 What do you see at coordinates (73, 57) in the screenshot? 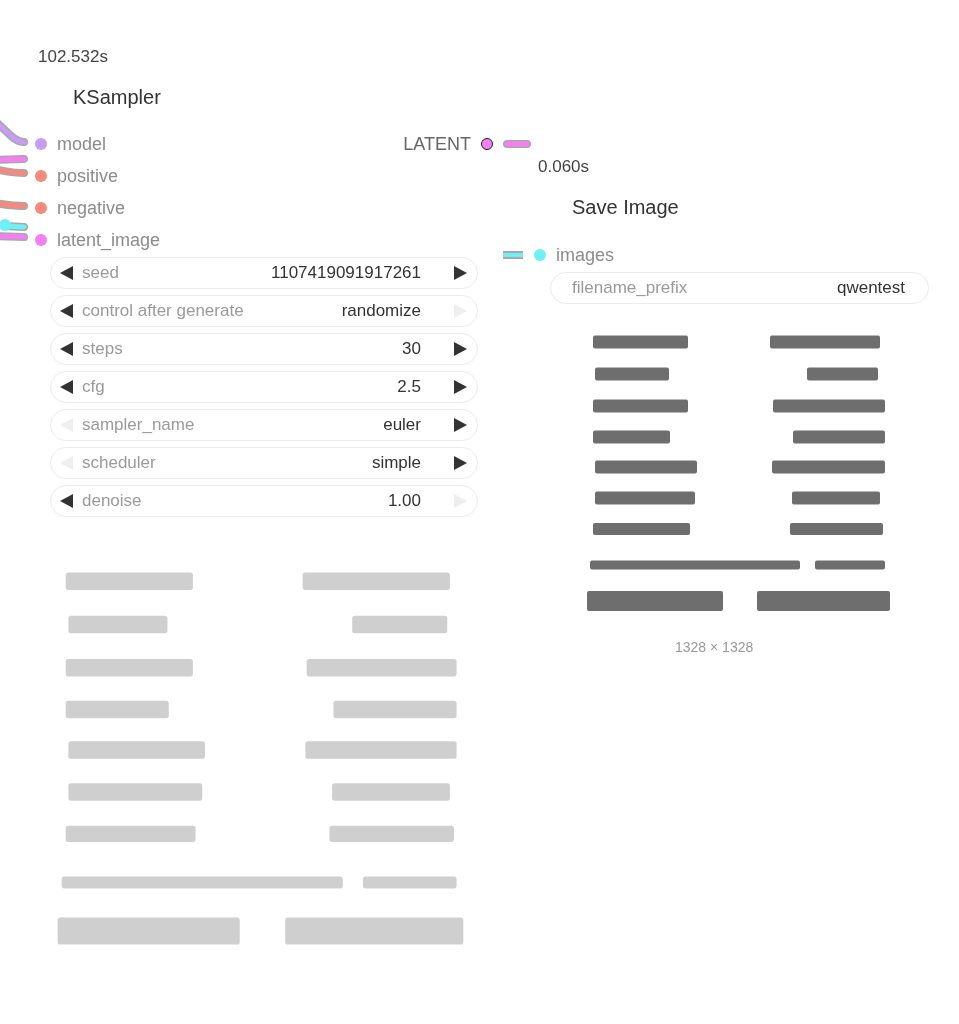
I see `execution-time: 102.532s` at bounding box center [73, 57].